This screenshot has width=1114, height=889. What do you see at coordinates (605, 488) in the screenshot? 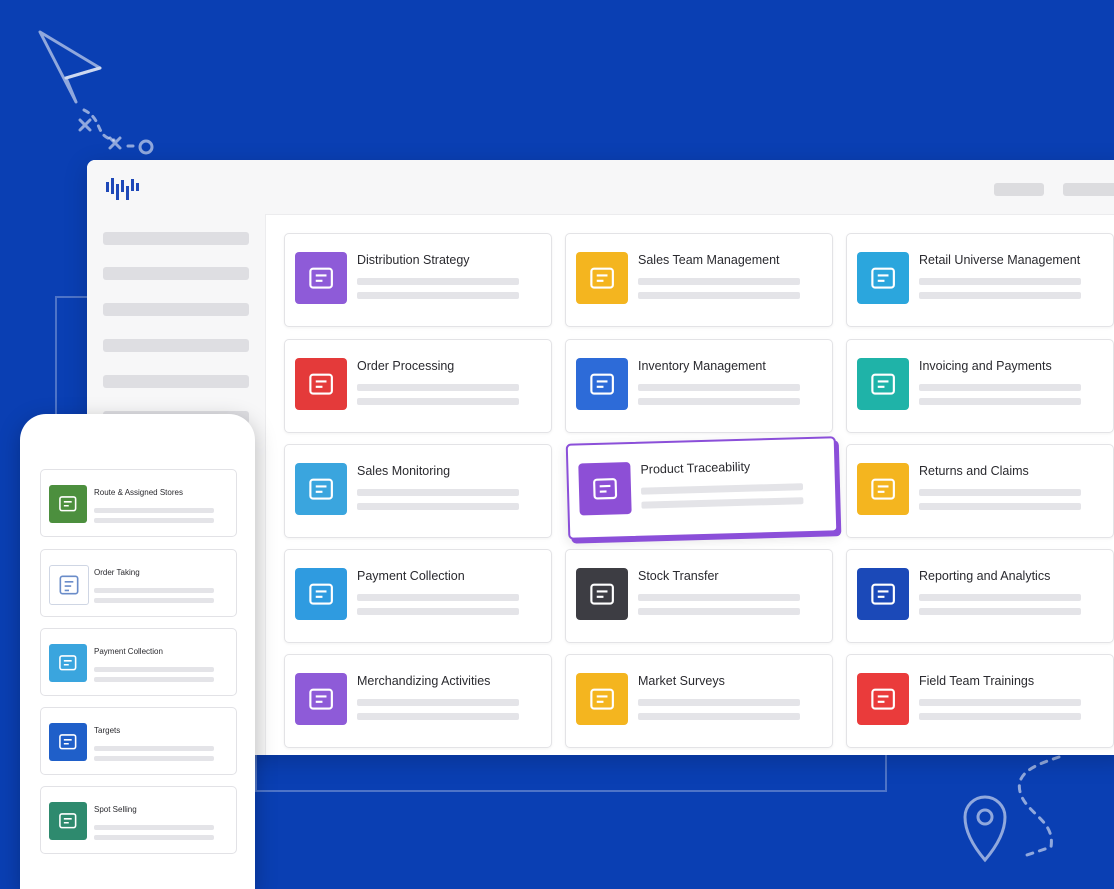
I see `location-globe-icon` at bounding box center [605, 488].